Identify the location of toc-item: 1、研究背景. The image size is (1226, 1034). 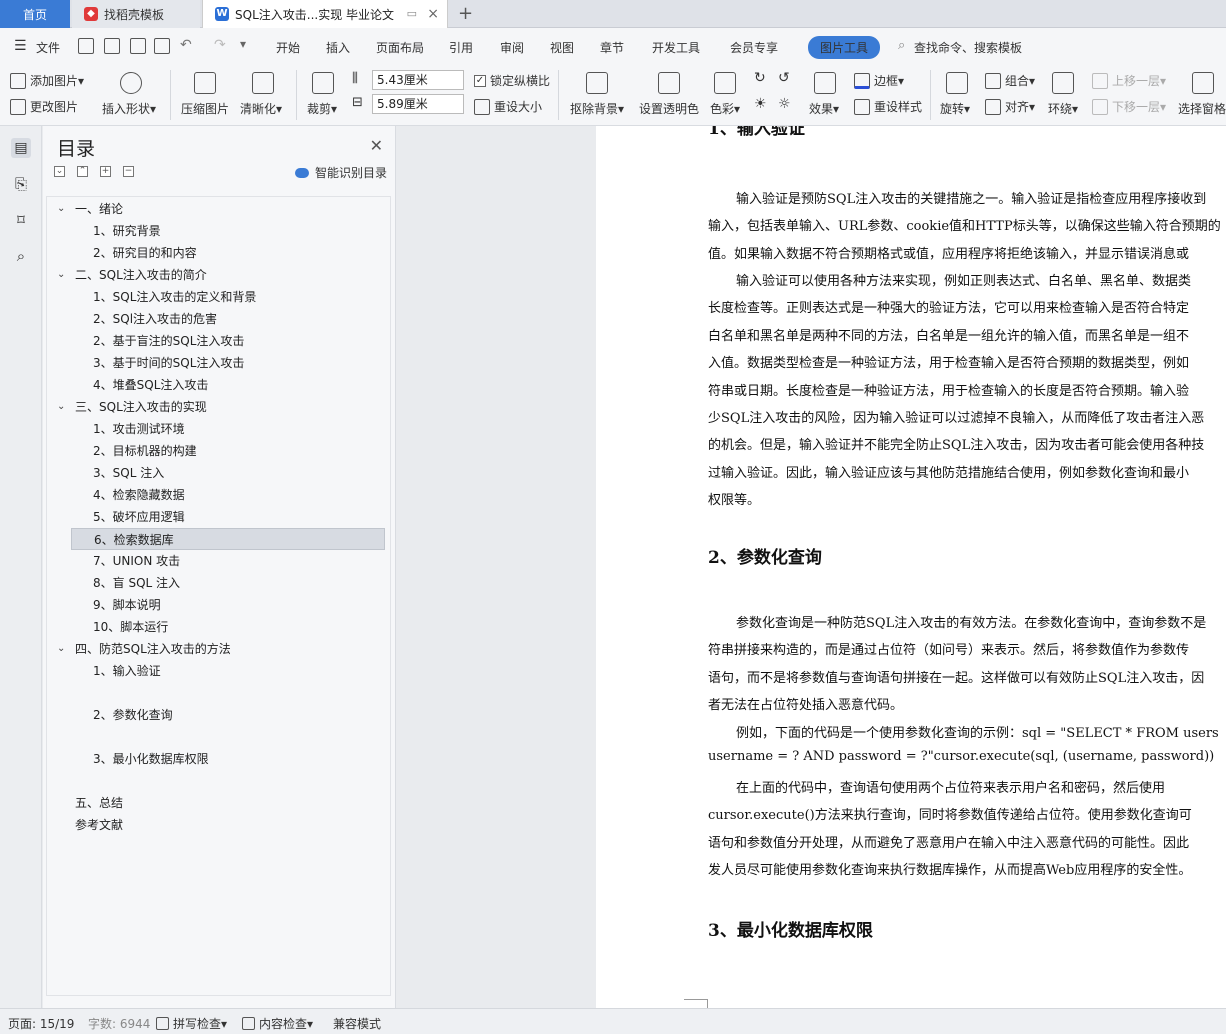
(228, 231).